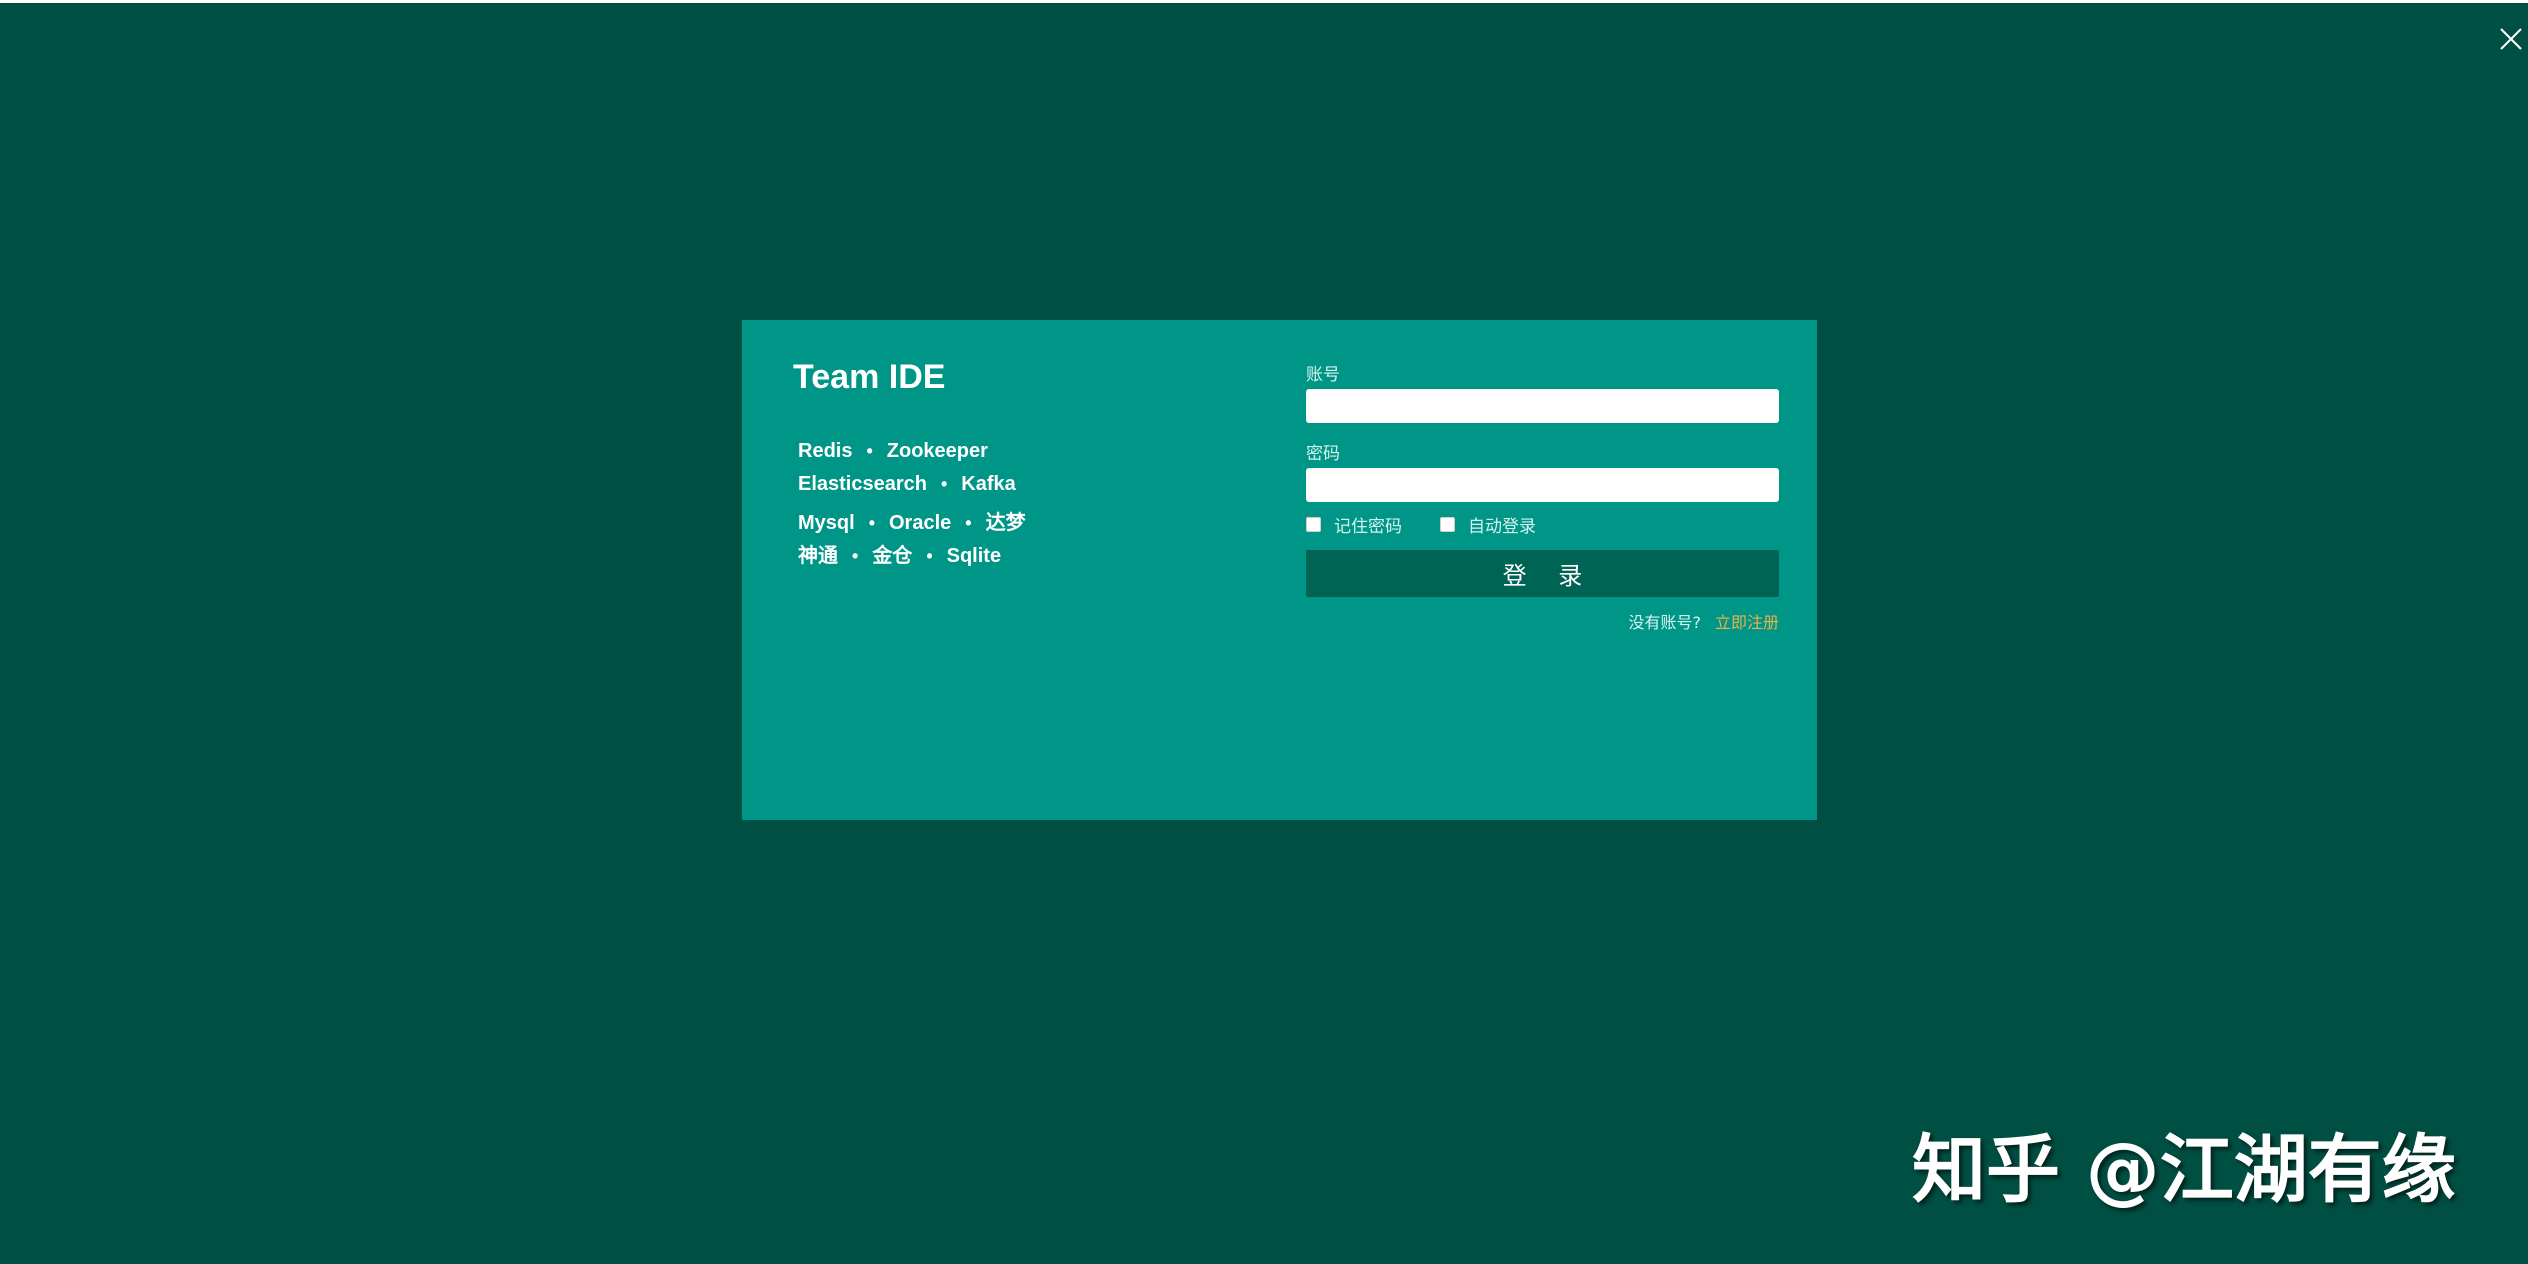  What do you see at coordinates (2184, 1170) in the screenshot?
I see `watermark: 知乎 @江湖有缘` at bounding box center [2184, 1170].